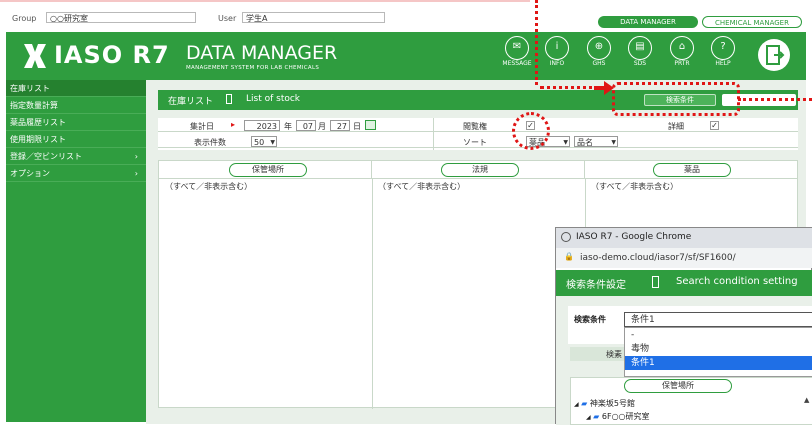  What do you see at coordinates (46, 156) in the screenshot?
I see `sidebar-item-label: 登録／空ビンリスト` at bounding box center [46, 156].